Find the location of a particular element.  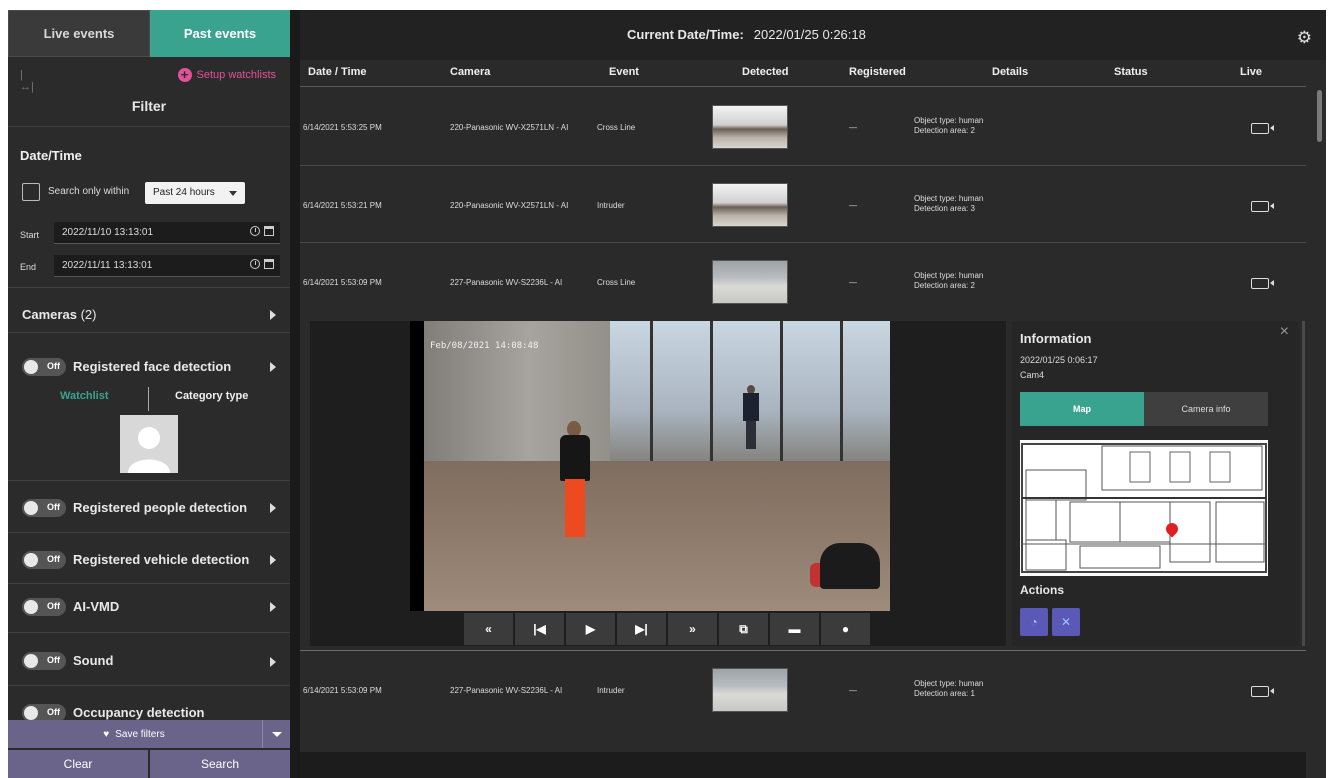

tab-past-events: Past events is located at coordinates (220, 33).